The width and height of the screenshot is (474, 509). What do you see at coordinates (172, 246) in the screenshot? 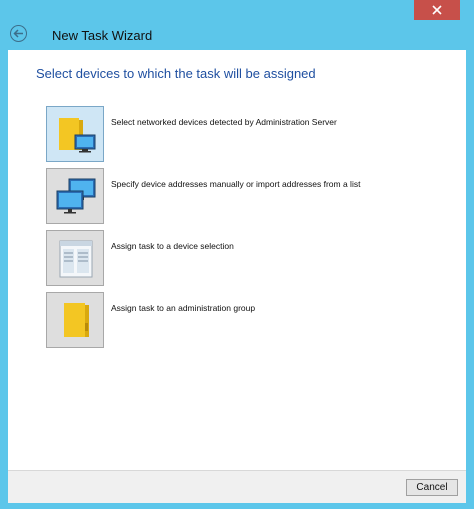
I see `option-label: Assign task to a device selection` at bounding box center [172, 246].